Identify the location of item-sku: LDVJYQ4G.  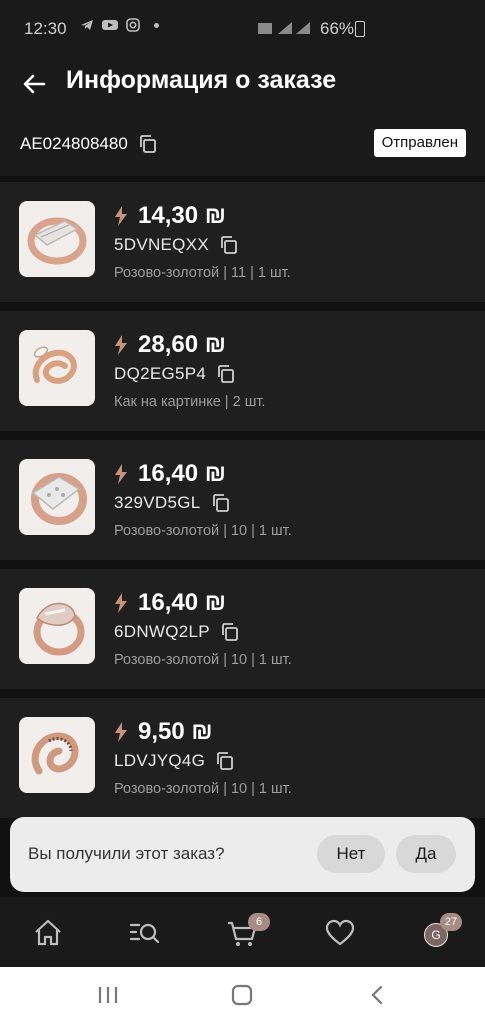
(160, 760).